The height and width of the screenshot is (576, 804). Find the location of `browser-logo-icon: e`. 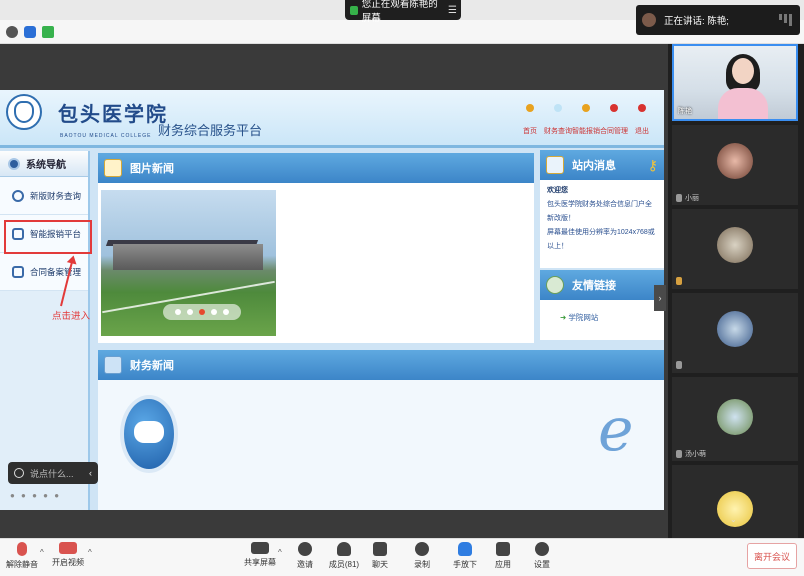

browser-logo-icon: e is located at coordinates (616, 430).